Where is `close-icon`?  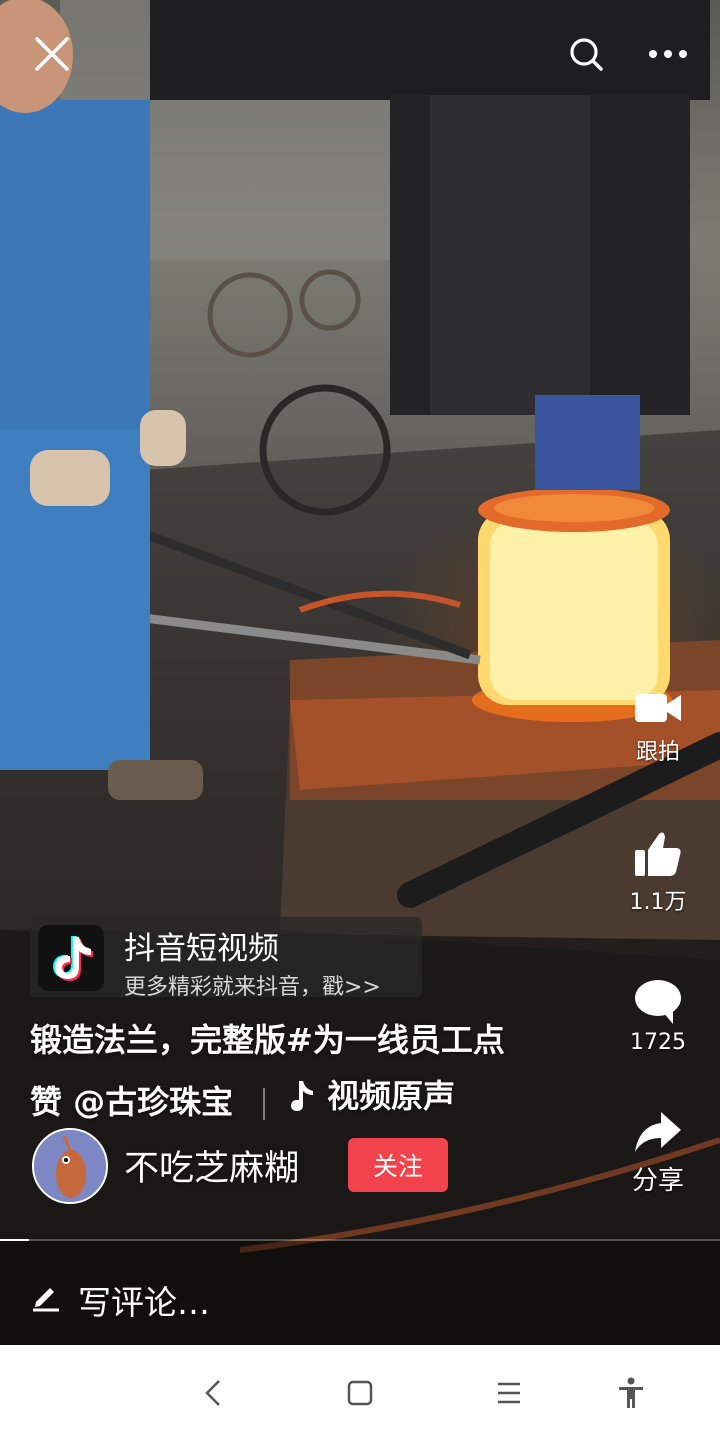 close-icon is located at coordinates (52, 54).